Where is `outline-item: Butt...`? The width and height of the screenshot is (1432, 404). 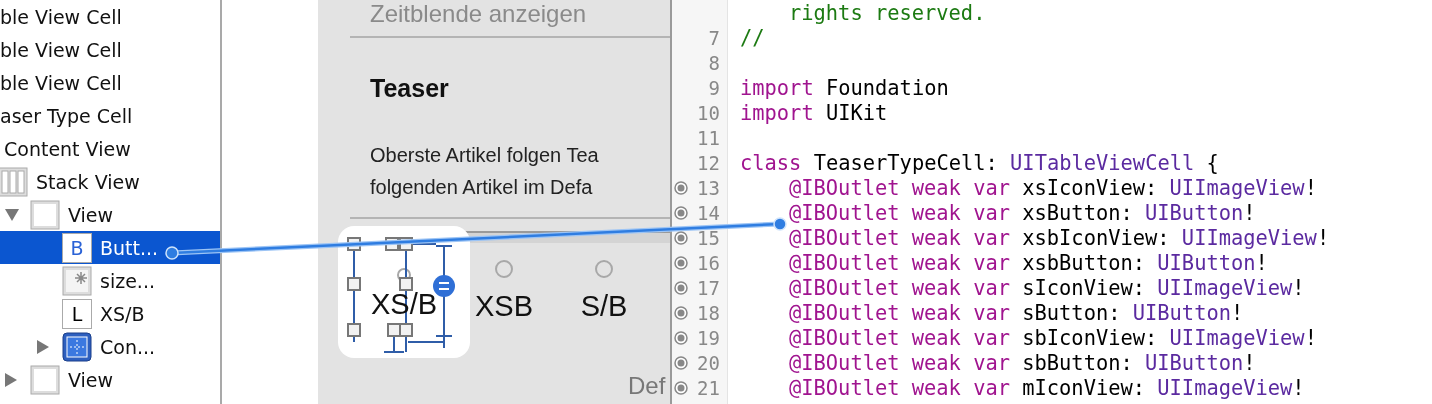 outline-item: Butt... is located at coordinates (129, 247).